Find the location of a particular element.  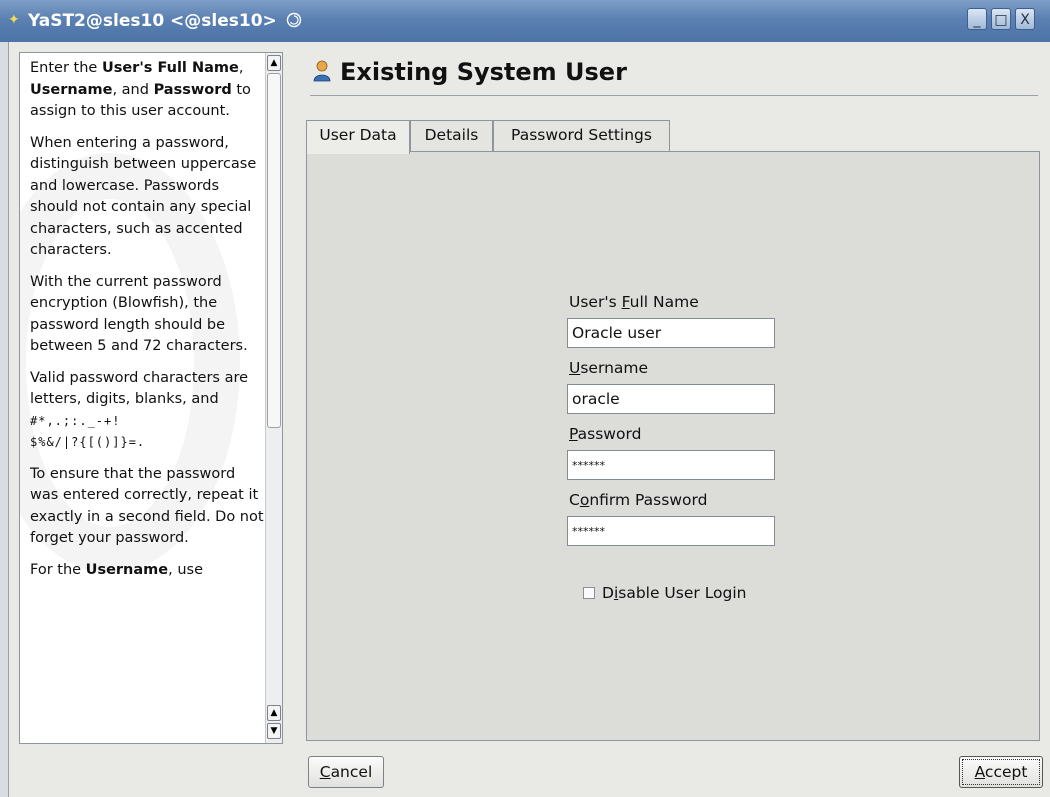

help-paragraph-6: For the Username, use is located at coordinates (149, 571).